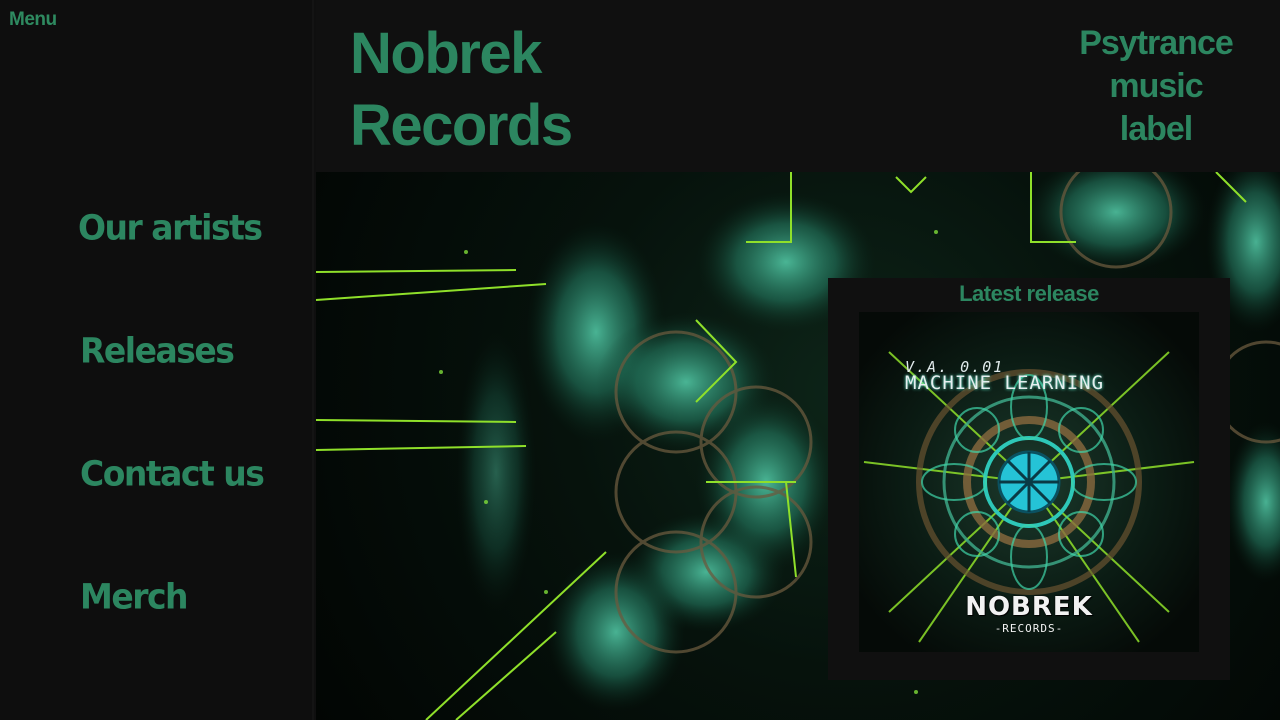  I want to click on cover-brand-sub: -RECORDS-, so click(1029, 628).